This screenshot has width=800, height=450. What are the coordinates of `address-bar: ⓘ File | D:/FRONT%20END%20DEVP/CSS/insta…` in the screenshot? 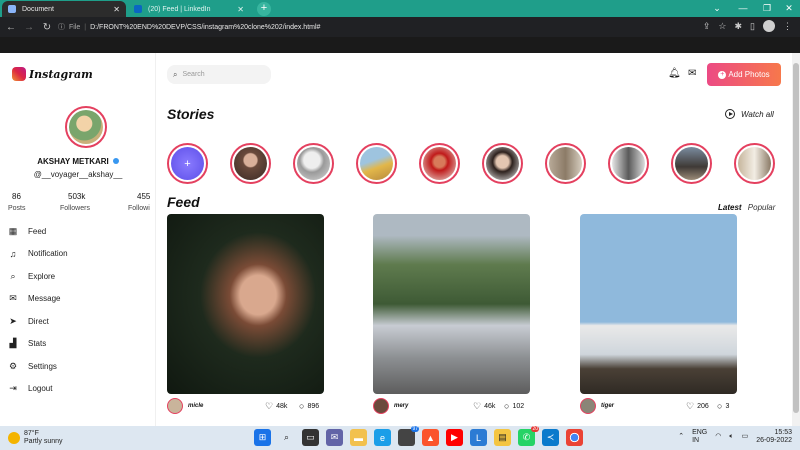 It's located at (393, 27).